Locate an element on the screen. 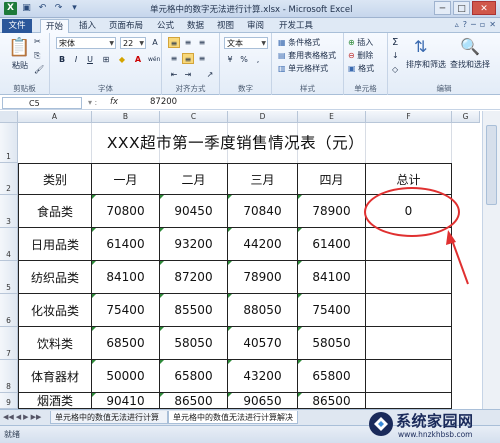 This screenshot has width=500, height=443. category-cell: 烟酒类 is located at coordinates (55, 401).